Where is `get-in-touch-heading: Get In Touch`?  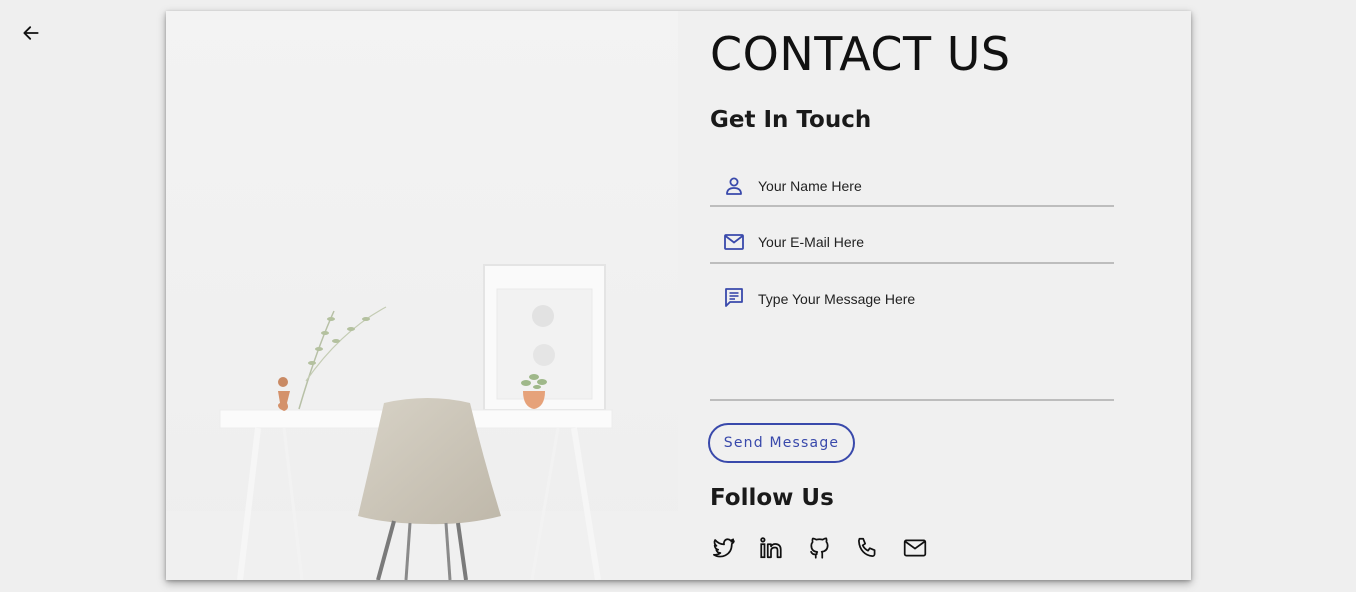 get-in-touch-heading: Get In Touch is located at coordinates (791, 120).